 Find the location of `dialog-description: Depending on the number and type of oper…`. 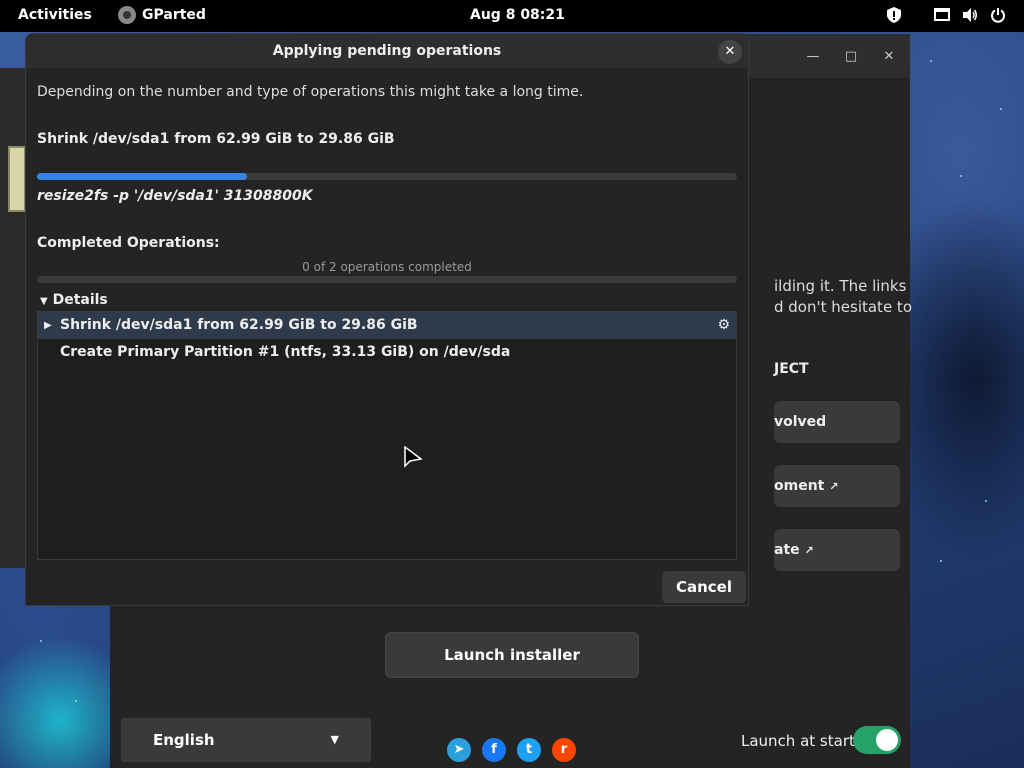

dialog-description: Depending on the number and type of oper… is located at coordinates (310, 92).